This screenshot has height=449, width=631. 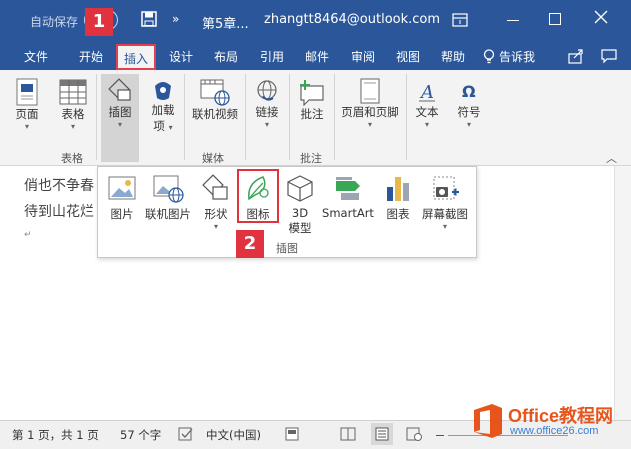 What do you see at coordinates (226, 56) in the screenshot?
I see `tab-layout: 布局` at bounding box center [226, 56].